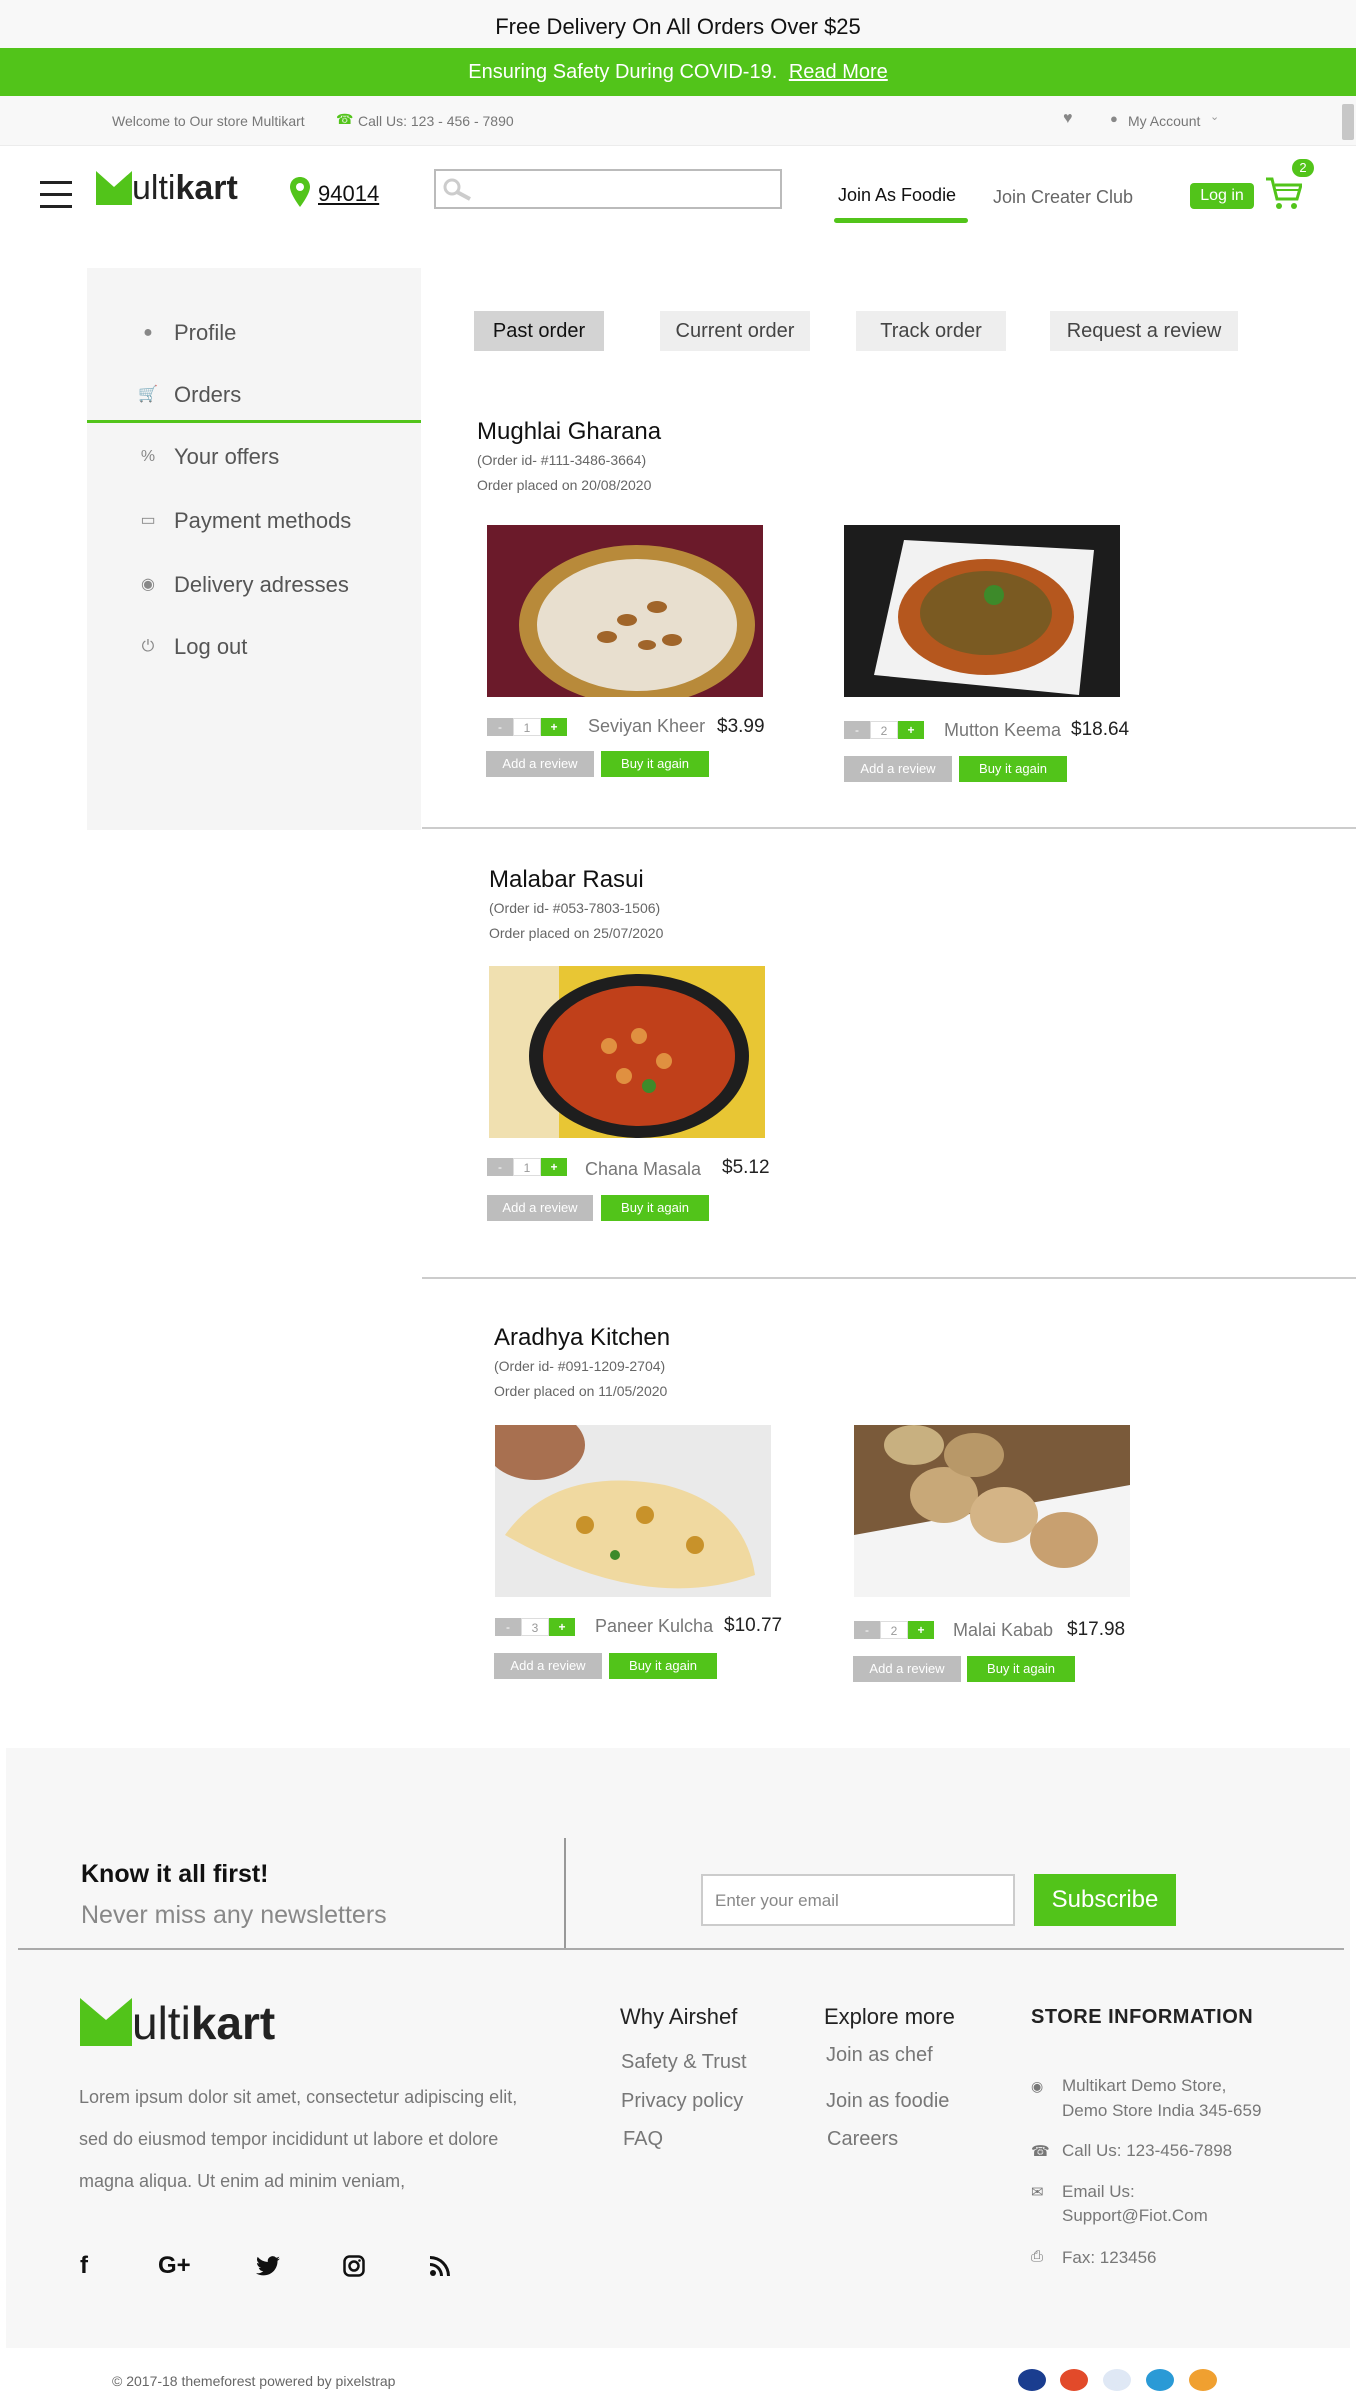 This screenshot has height=2406, width=1356. I want to click on footer-logo: ulti kart, so click(177, 2022).